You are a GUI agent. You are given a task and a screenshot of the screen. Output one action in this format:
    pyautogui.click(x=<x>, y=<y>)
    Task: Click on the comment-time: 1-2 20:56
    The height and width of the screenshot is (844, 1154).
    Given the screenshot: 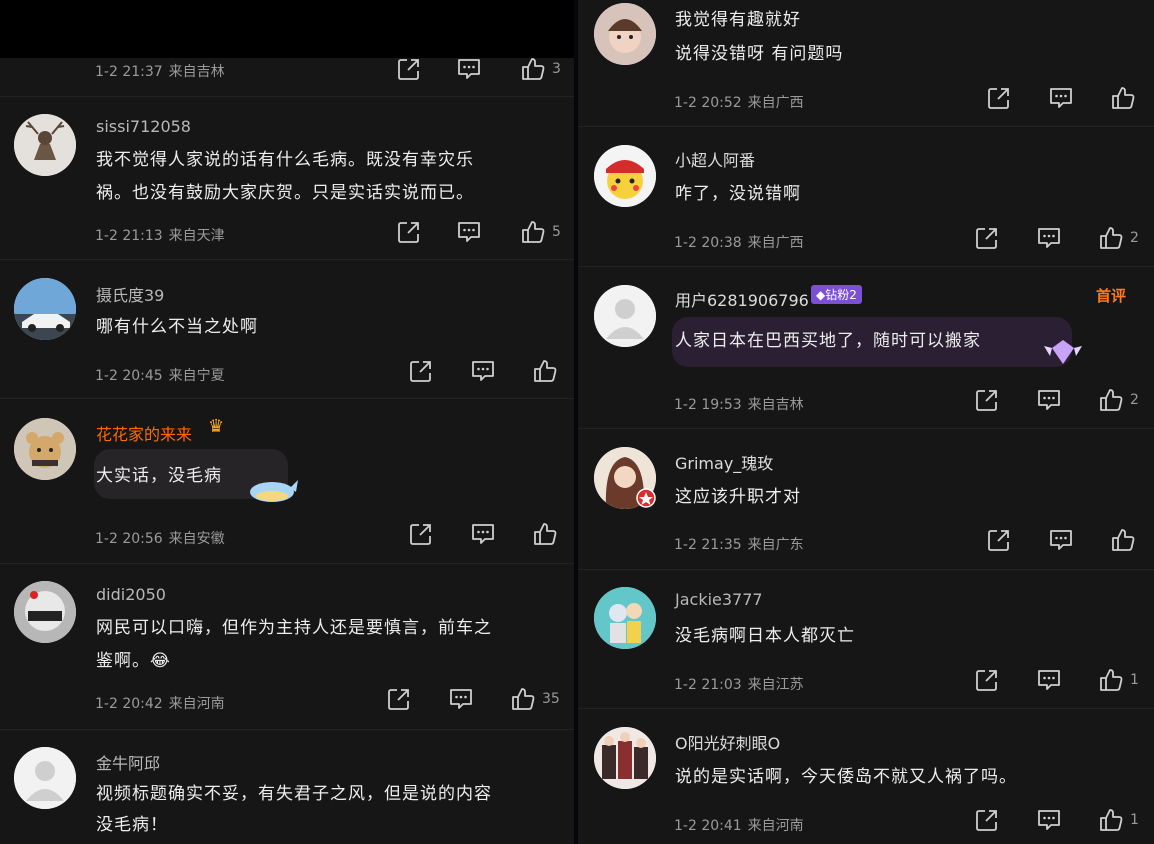 What is the action you would take?
    pyautogui.click(x=129, y=539)
    